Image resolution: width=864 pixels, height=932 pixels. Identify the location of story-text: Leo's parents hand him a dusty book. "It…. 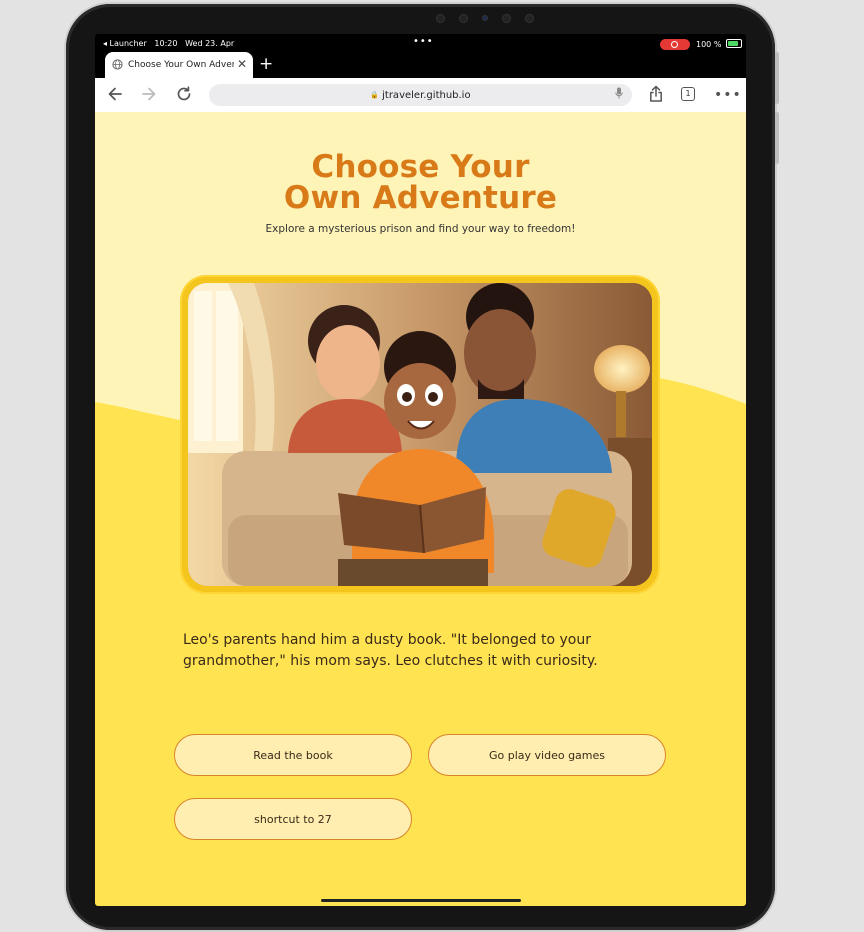
(390, 650).